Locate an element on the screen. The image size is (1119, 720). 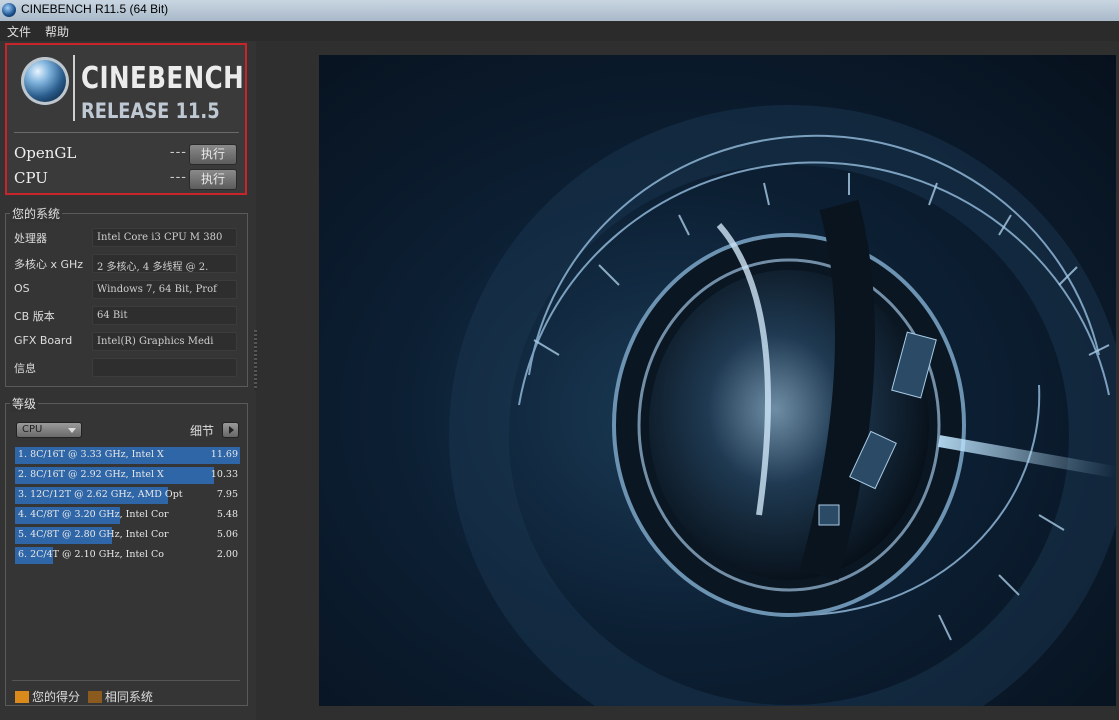
ranking-row: 1. 8C/16T @ 3.33 GHz, Intel X 11.69 is located at coordinates (127, 455).